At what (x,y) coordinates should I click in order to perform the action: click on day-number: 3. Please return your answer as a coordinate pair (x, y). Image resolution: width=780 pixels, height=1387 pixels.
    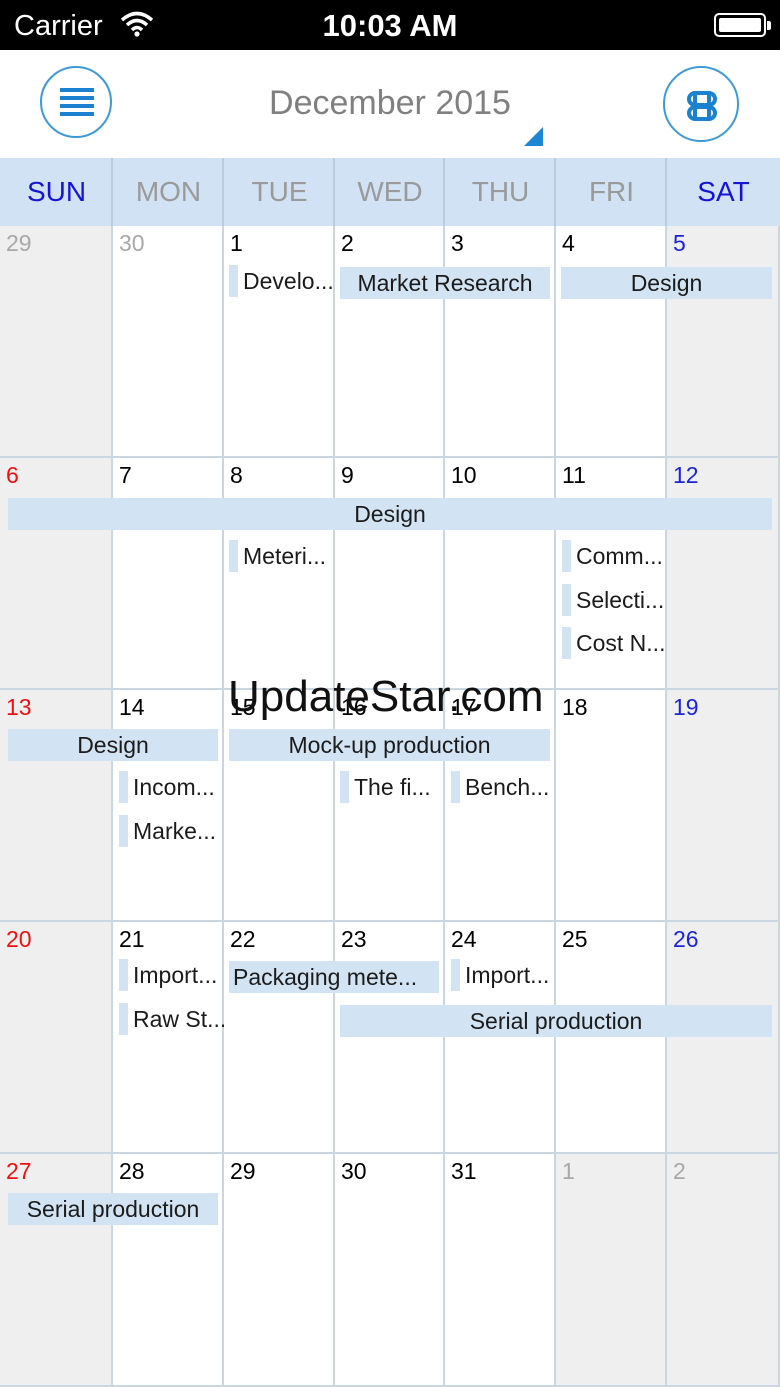
    Looking at the image, I should click on (457, 243).